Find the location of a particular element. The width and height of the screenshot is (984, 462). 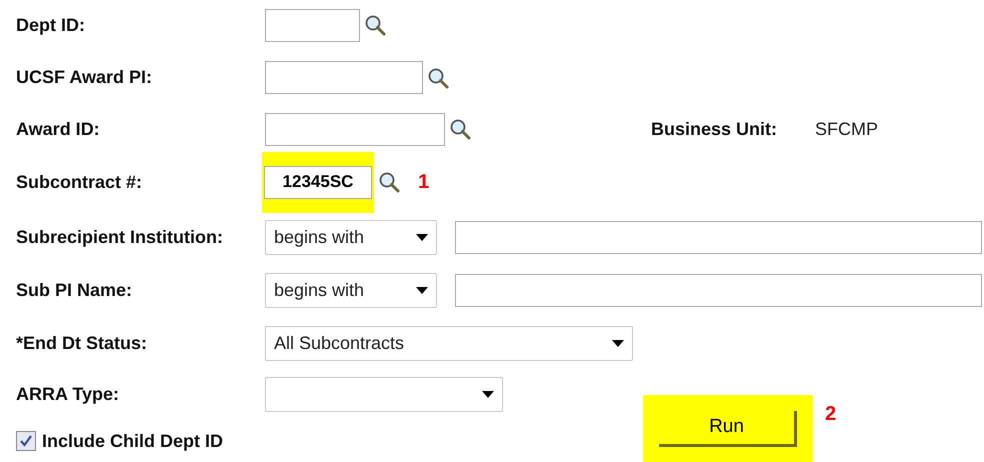

field-label: *End Dt Status: is located at coordinates (82, 342).